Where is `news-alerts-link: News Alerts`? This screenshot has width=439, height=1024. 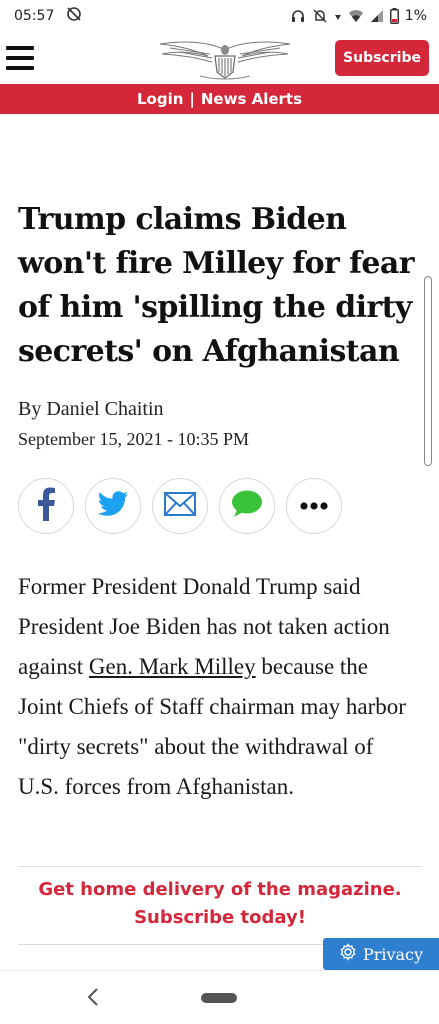
news-alerts-link: News Alerts is located at coordinates (251, 99).